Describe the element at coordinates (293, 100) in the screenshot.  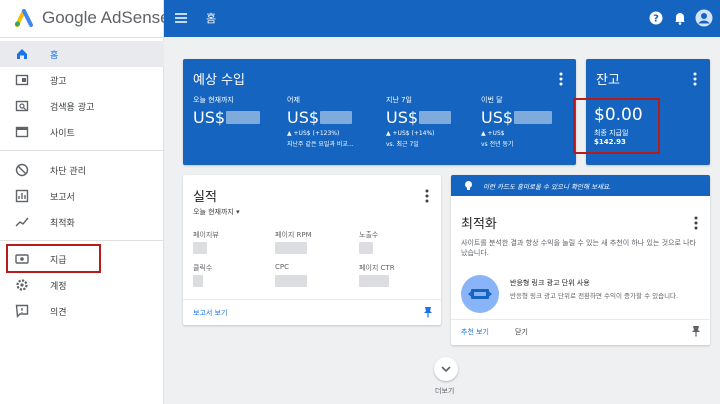
I see `earnings-label: 어제` at that location.